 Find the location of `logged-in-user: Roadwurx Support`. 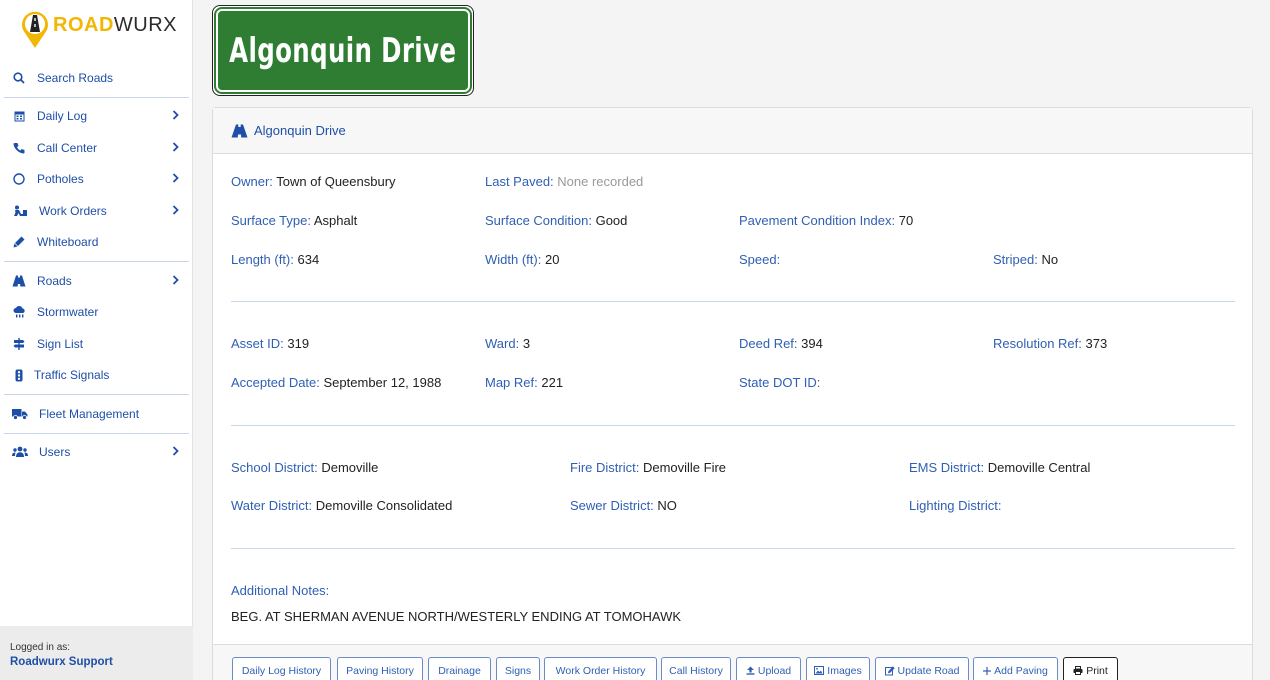

logged-in-user: Roadwurx Support is located at coordinates (101, 662).